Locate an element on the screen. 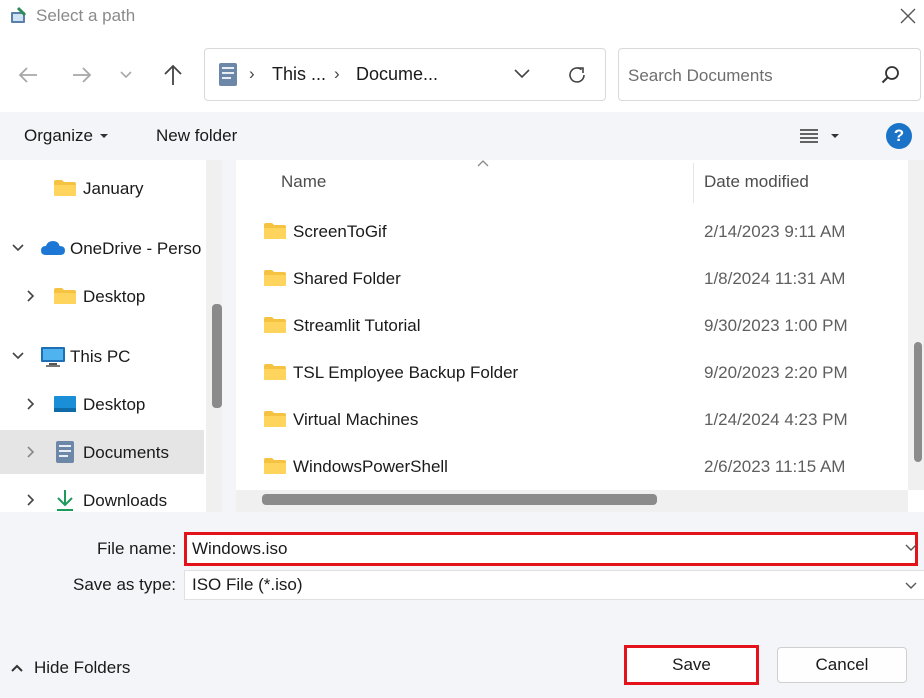  table-row: Shared Folder 1/8/2024 11:31 AM is located at coordinates (572, 280).